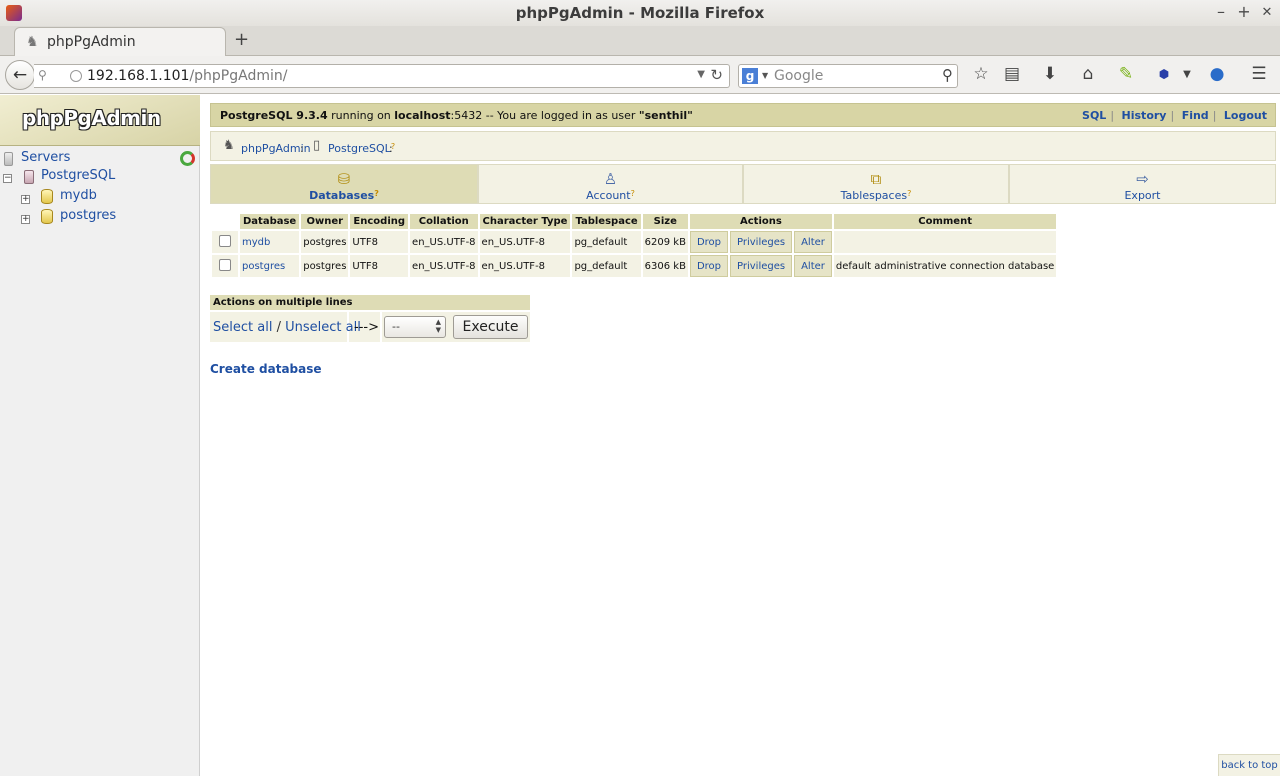 Image resolution: width=1280 pixels, height=776 pixels. Describe the element at coordinates (241, 39) in the screenshot. I see `new-tab-button: +` at that location.